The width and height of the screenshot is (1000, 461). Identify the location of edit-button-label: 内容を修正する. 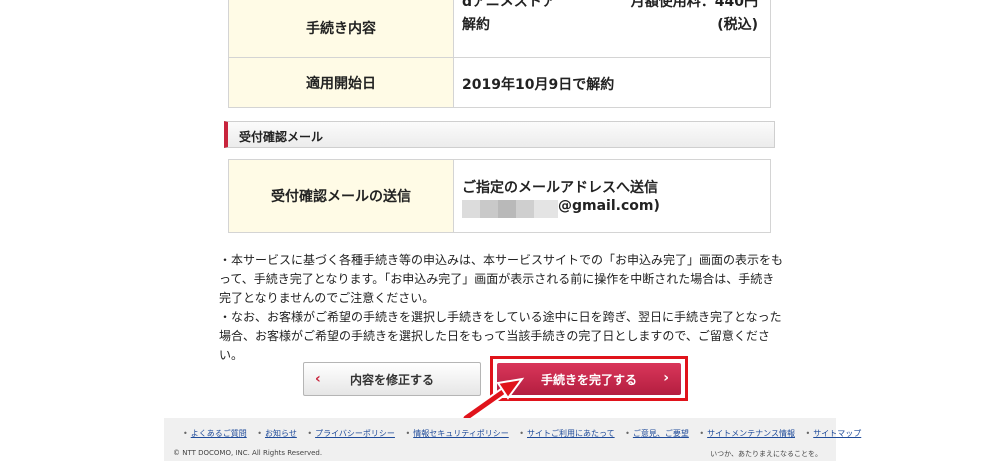
(391, 379).